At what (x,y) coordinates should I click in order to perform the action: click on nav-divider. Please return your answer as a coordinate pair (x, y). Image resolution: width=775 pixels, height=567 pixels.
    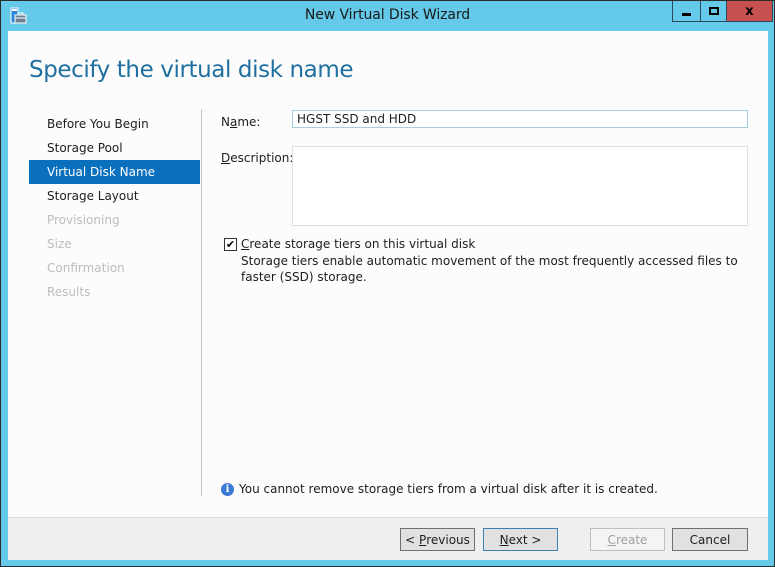
    Looking at the image, I should click on (201, 302).